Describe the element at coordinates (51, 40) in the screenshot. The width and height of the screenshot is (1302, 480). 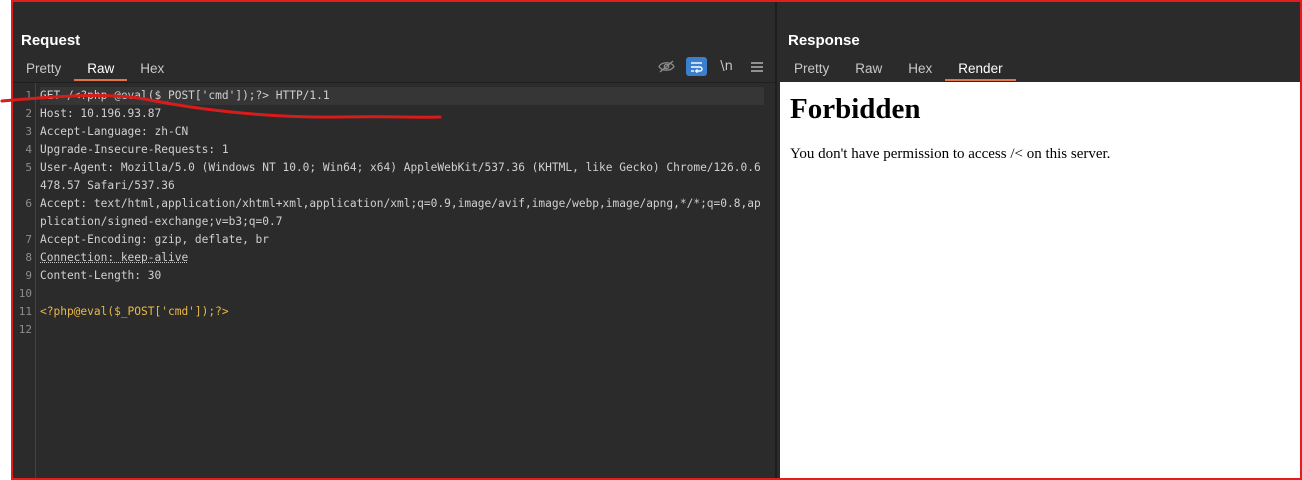
I see `request-title: Request` at that location.